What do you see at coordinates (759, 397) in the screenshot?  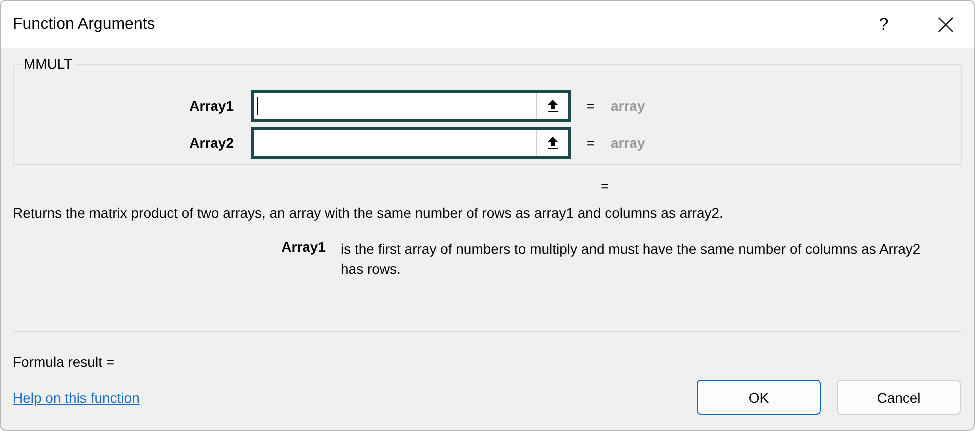 I see `ok-button: OK` at bounding box center [759, 397].